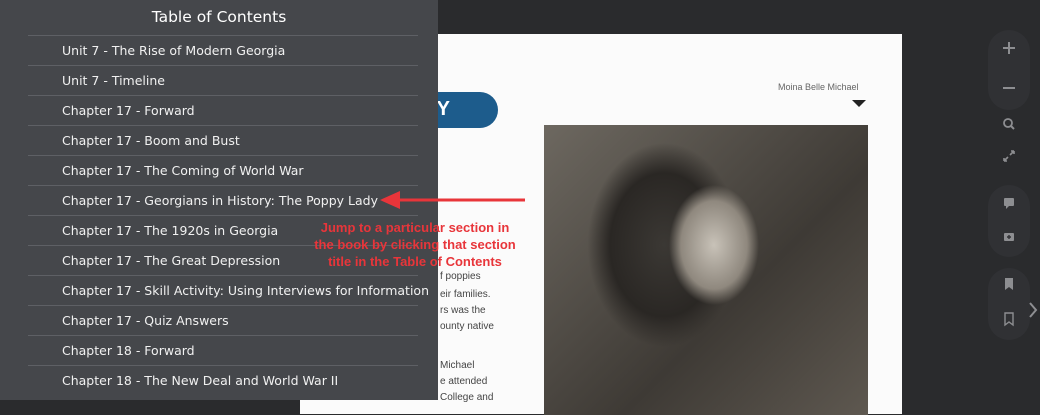 The image size is (1040, 415). Describe the element at coordinates (1033, 312) in the screenshot. I see `next-page-icon` at that location.